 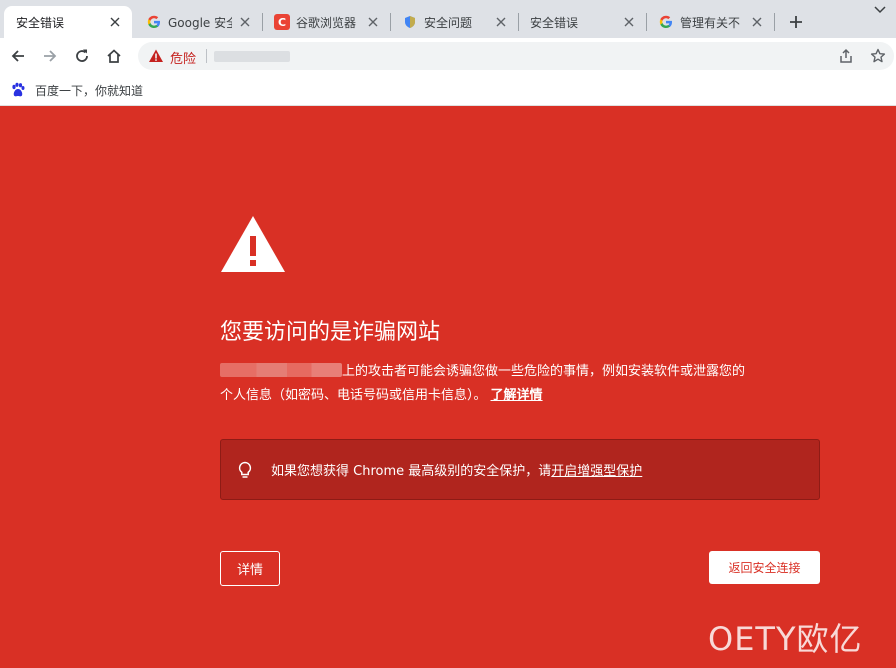 I want to click on enhanced-protection-text: 如果您想获得 Chrome 最高级别的安全保护，请开启增强型保护, so click(x=456, y=469).